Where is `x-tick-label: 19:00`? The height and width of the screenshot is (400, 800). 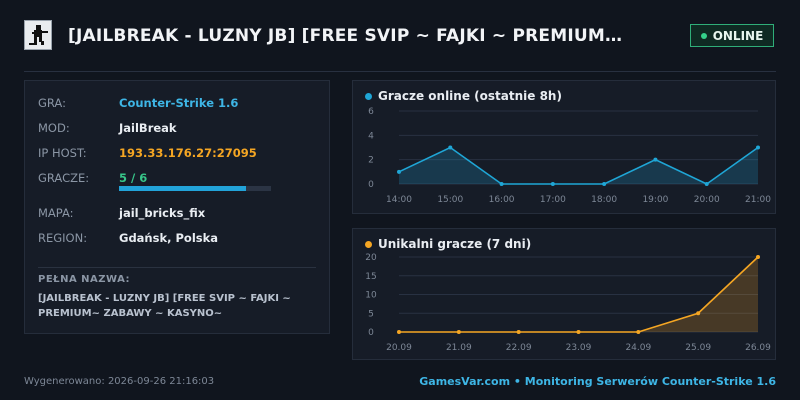 x-tick-label: 19:00 is located at coordinates (655, 200).